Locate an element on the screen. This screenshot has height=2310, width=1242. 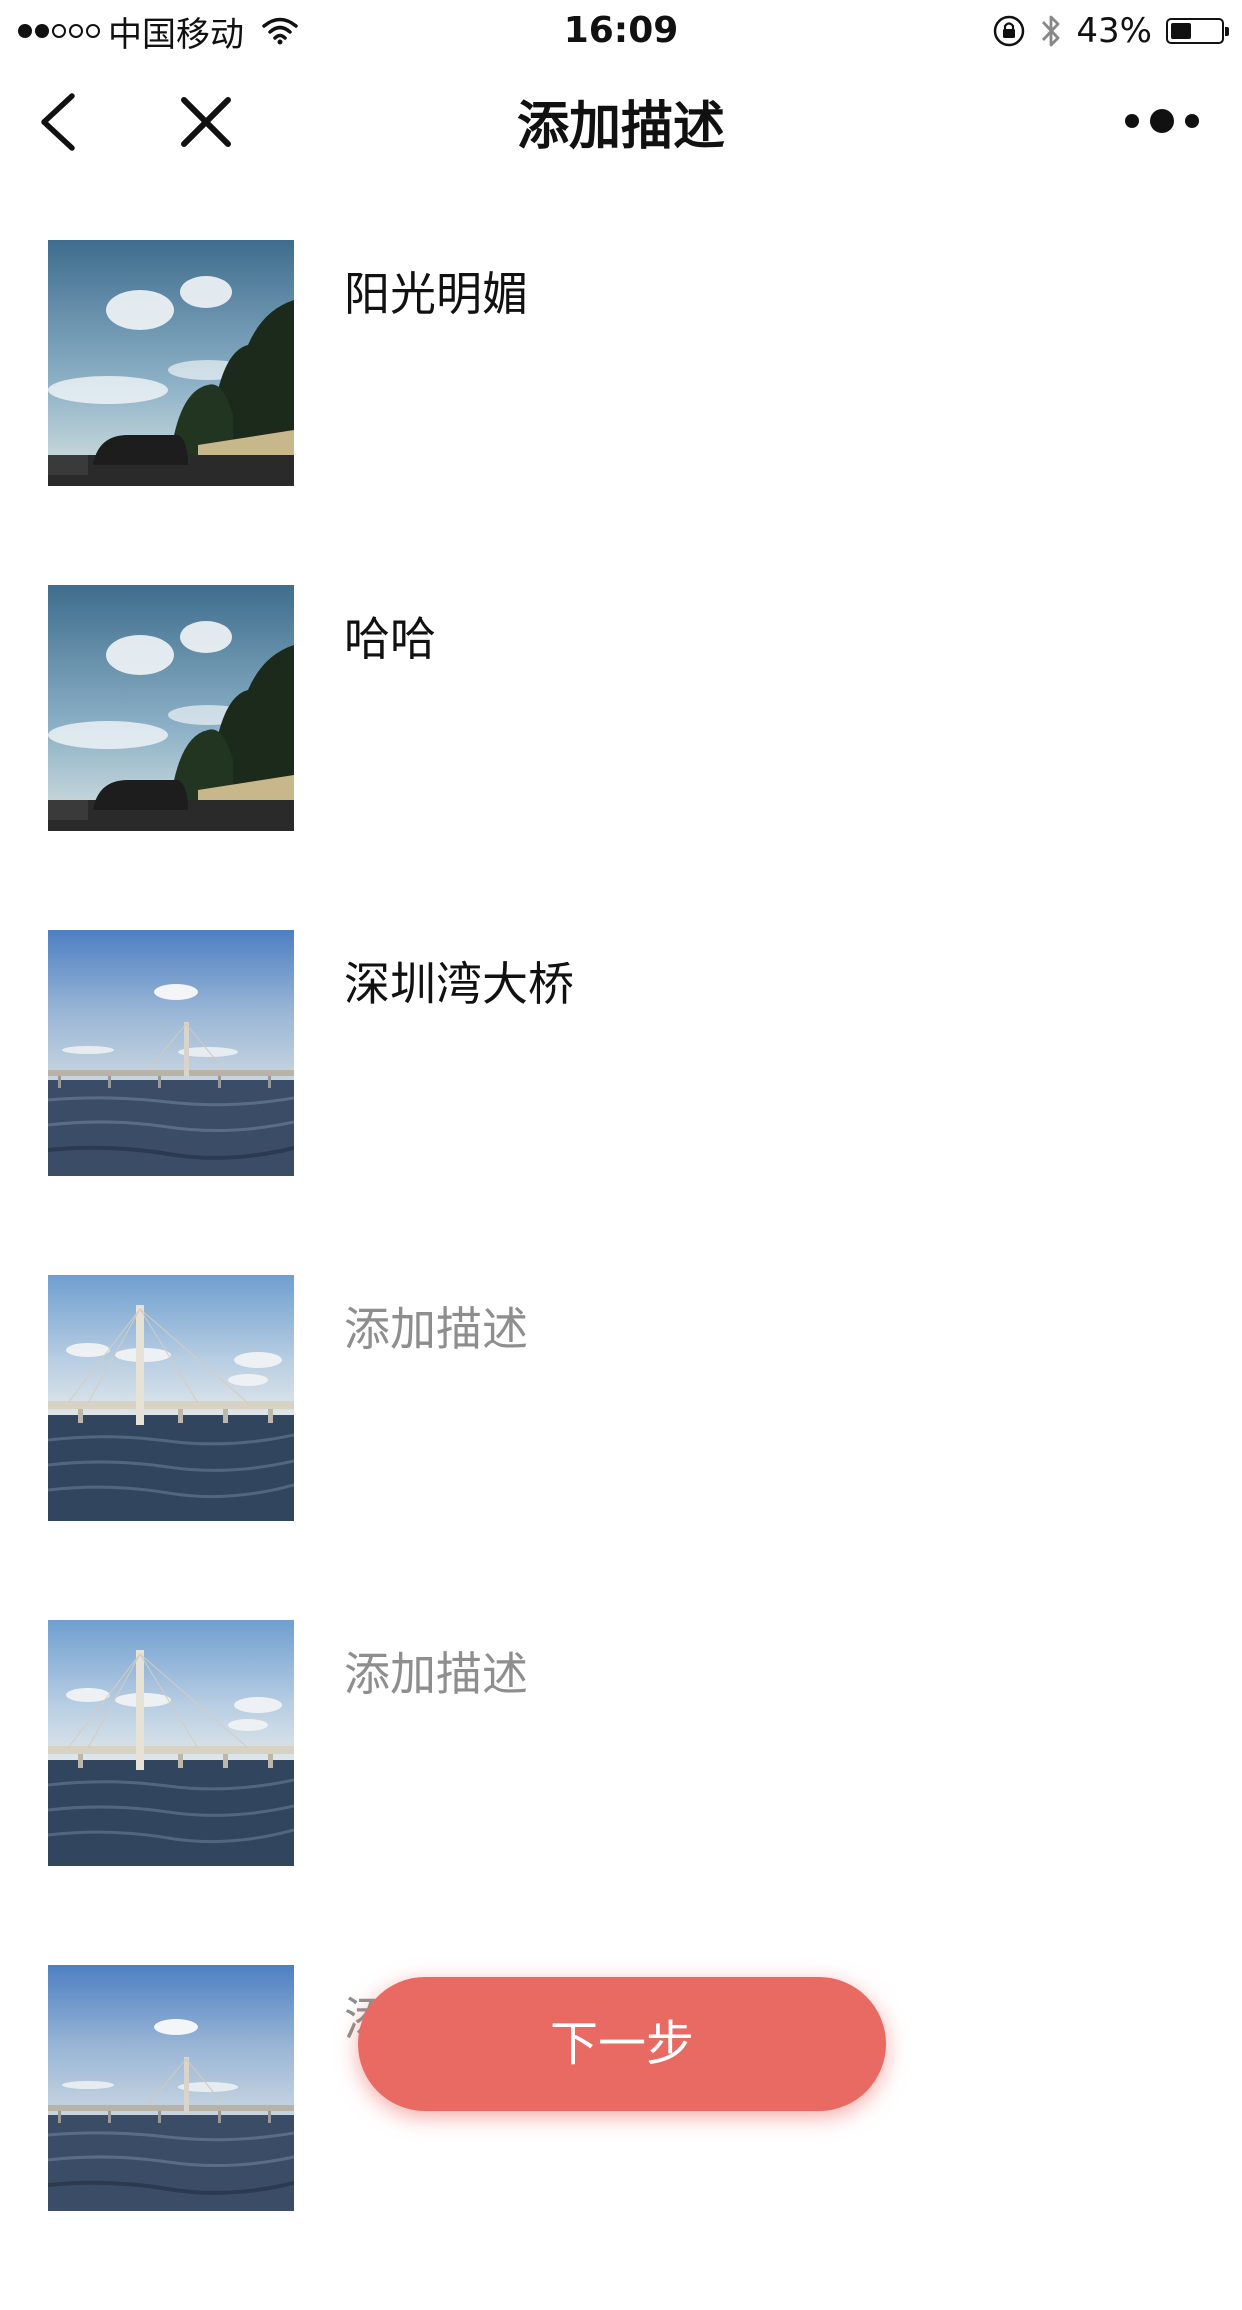
battery-percentage: 43% is located at coordinates (1114, 31).